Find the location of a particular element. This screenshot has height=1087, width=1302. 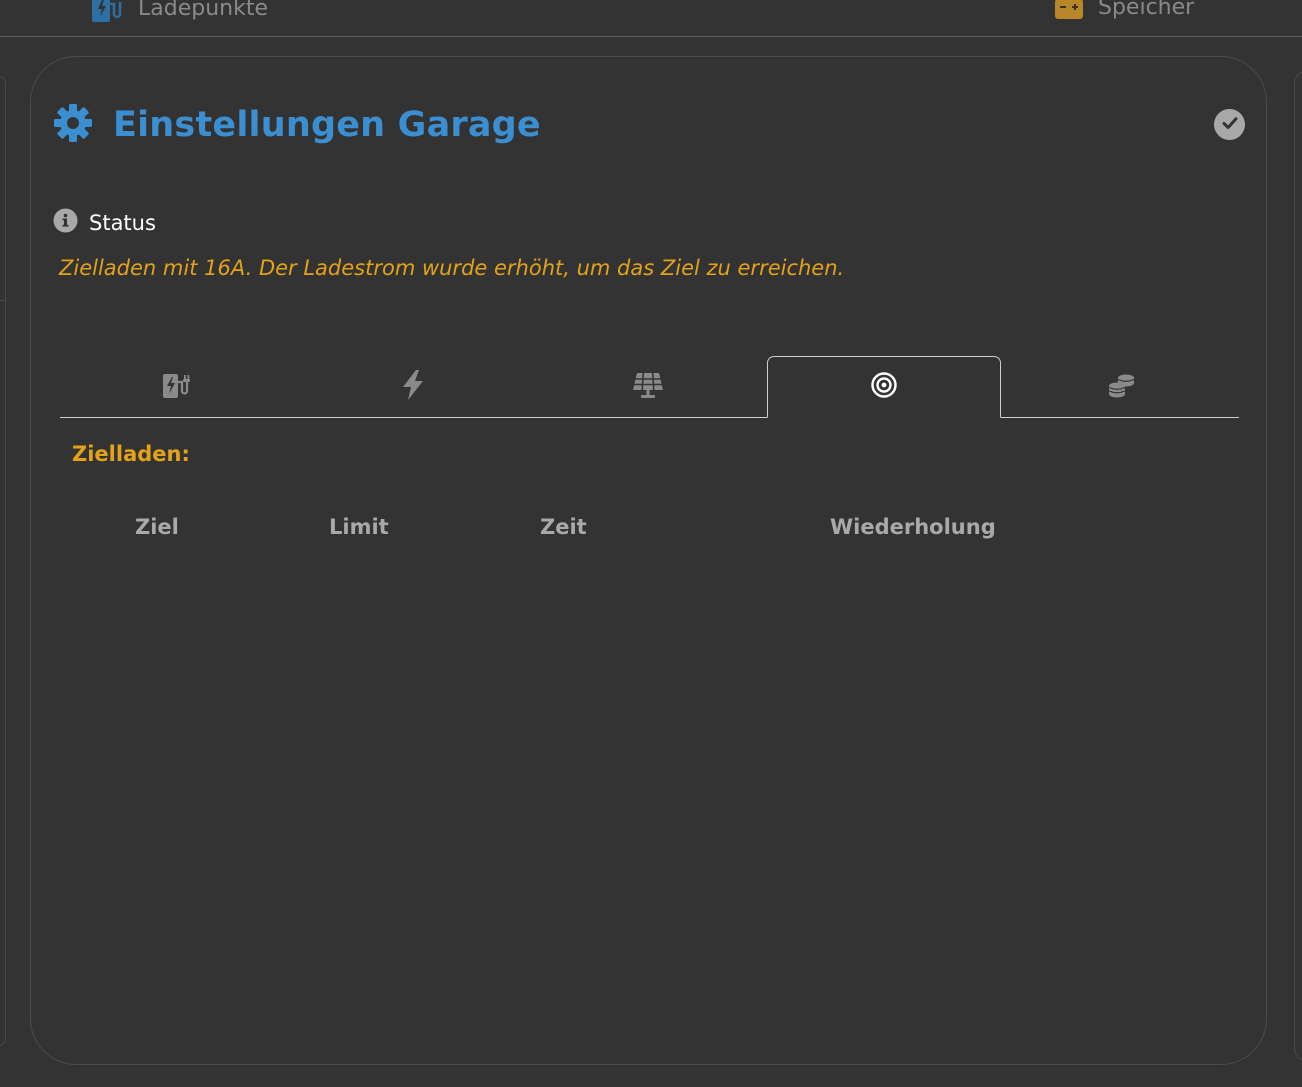

coins-icon is located at coordinates (1121, 387).